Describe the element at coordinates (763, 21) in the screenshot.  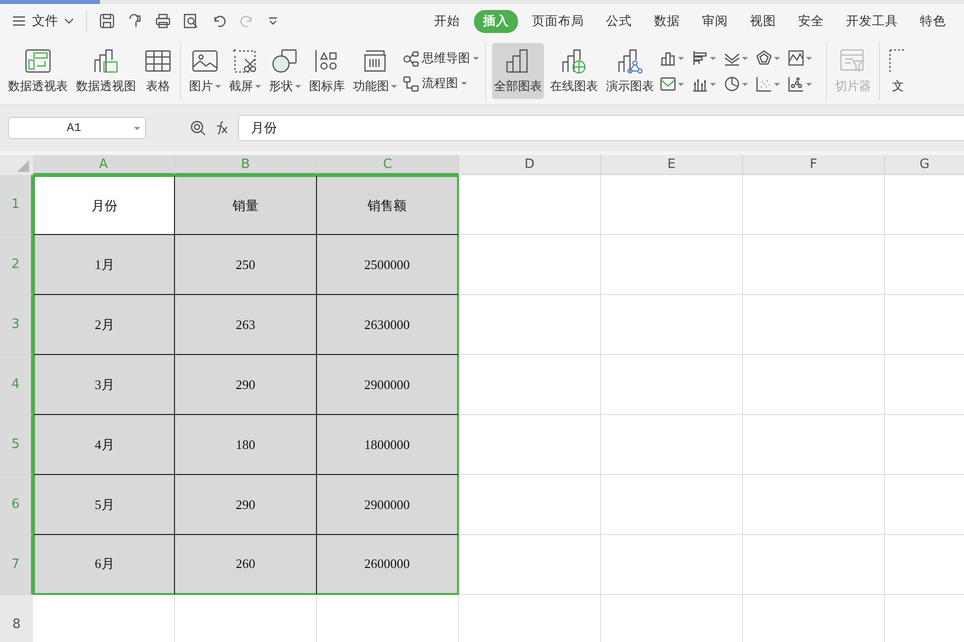
I see `ribbon-tab: 视图` at that location.